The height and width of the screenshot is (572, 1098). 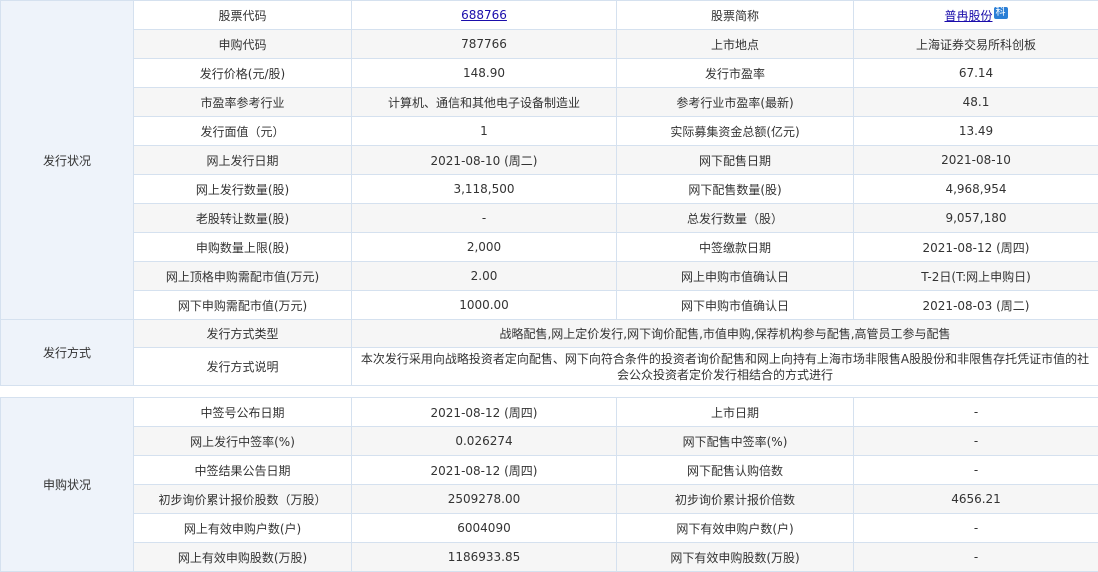 What do you see at coordinates (242, 44) in the screenshot?
I see `field-label: 申购代码` at bounding box center [242, 44].